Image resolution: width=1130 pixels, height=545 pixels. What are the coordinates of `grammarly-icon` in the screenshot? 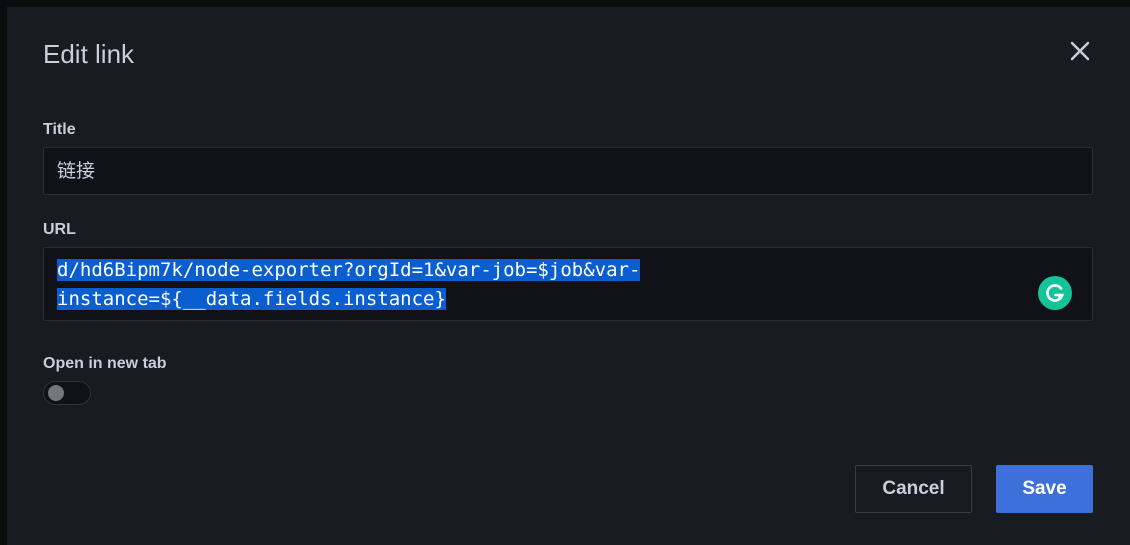 It's located at (1055, 293).